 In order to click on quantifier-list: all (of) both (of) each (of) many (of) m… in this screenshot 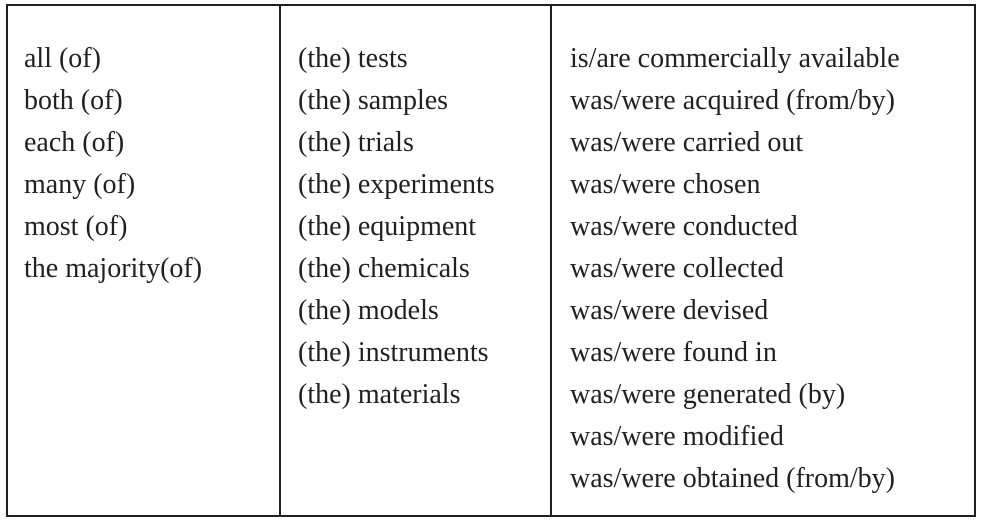, I will do `click(151, 164)`.